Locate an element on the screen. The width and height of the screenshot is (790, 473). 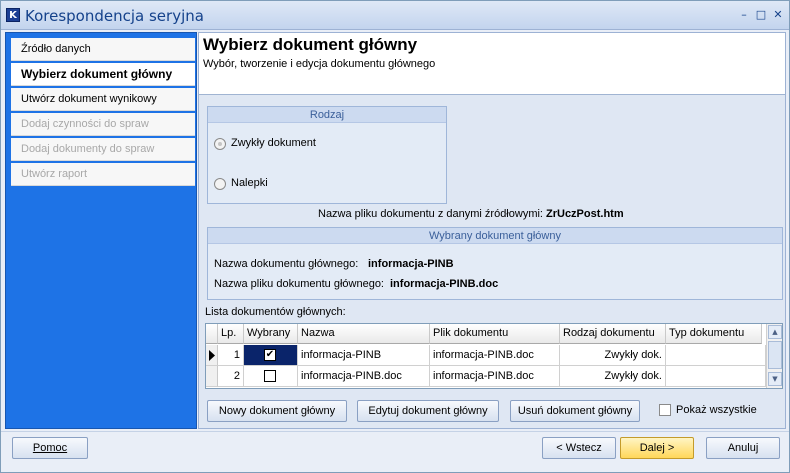
scroll-thumb is located at coordinates (775, 355).